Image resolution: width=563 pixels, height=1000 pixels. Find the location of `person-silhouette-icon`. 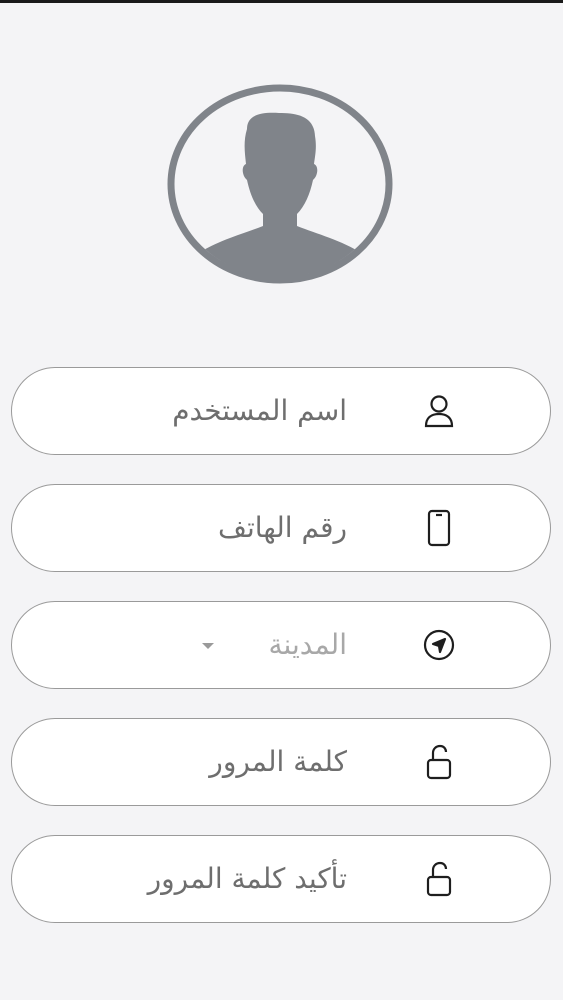

person-silhouette-icon is located at coordinates (280, 184).